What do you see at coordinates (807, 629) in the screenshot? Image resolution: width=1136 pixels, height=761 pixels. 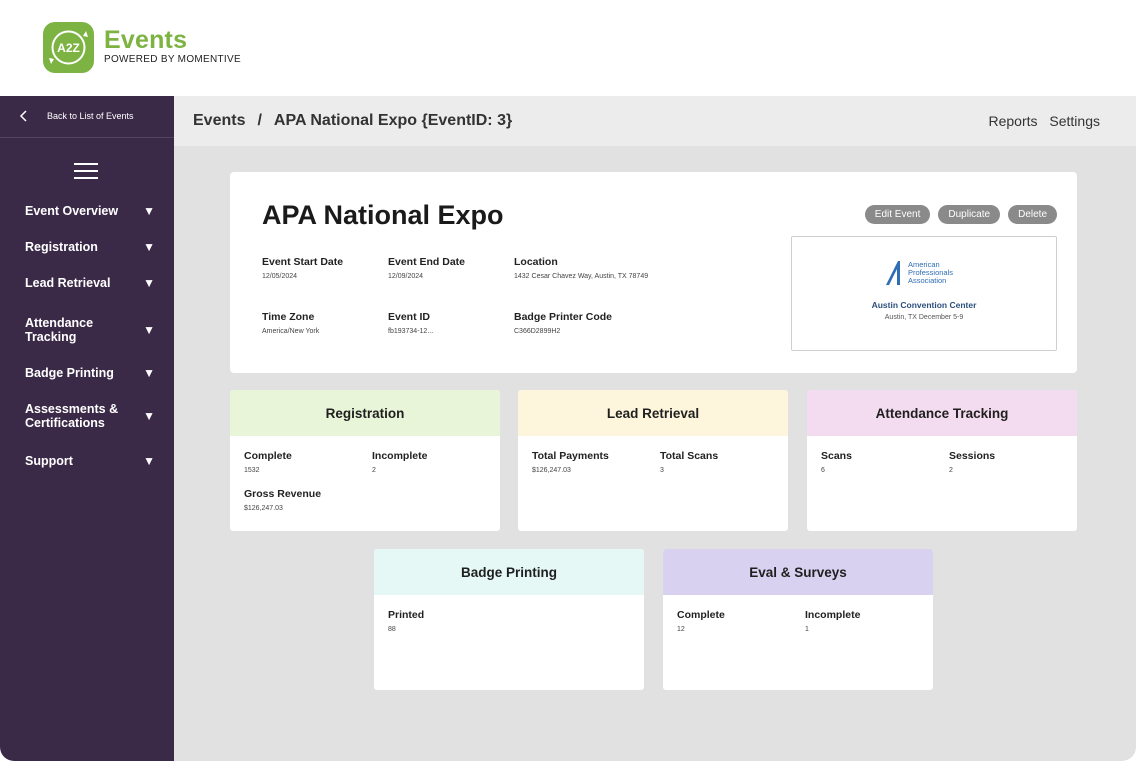 I see `stat-value: 1` at bounding box center [807, 629].